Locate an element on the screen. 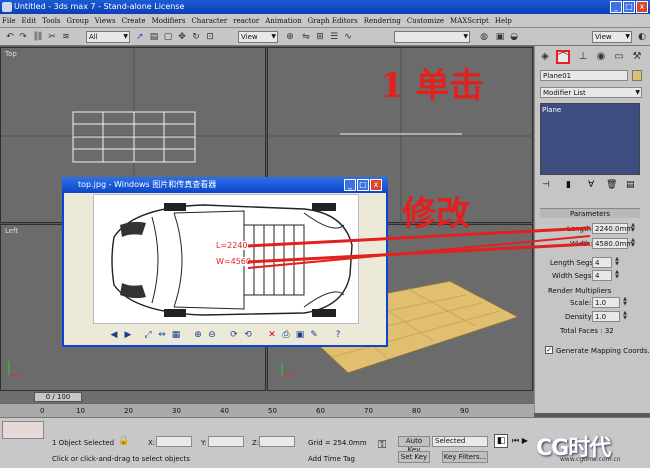  auto-key-button: Auto Key is located at coordinates (414, 445).